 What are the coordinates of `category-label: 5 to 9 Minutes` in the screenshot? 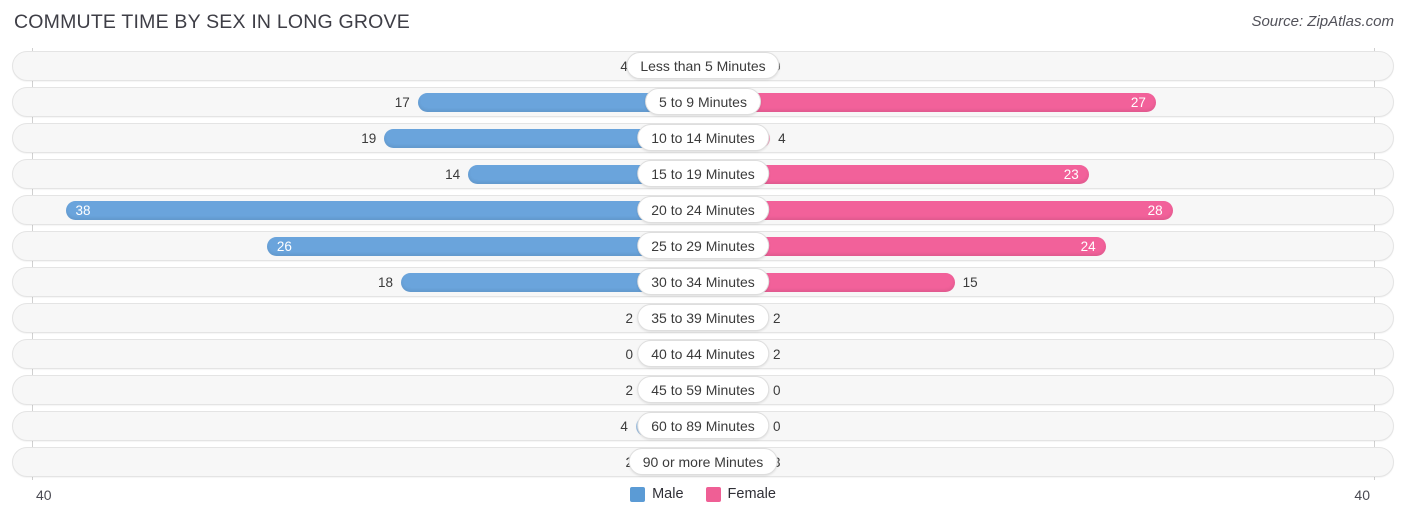 It's located at (703, 101).